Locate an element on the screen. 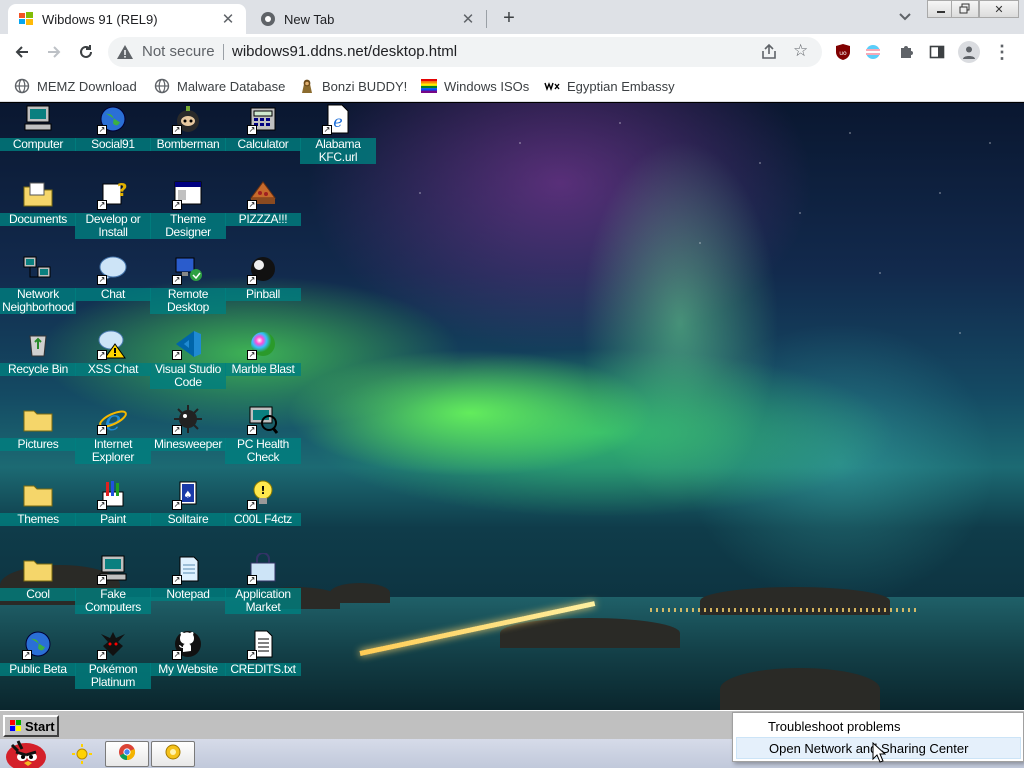 This screenshot has height=768, width=1024. profile-avatar-icon is located at coordinates (969, 52).